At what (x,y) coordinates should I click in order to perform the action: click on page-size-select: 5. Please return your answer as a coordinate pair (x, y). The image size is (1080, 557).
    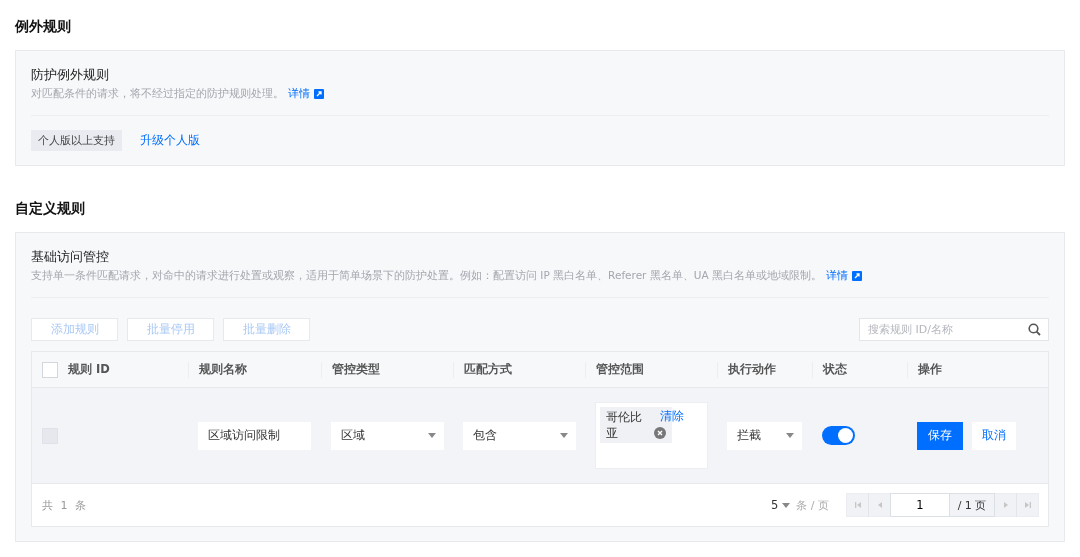
    Looking at the image, I should click on (780, 505).